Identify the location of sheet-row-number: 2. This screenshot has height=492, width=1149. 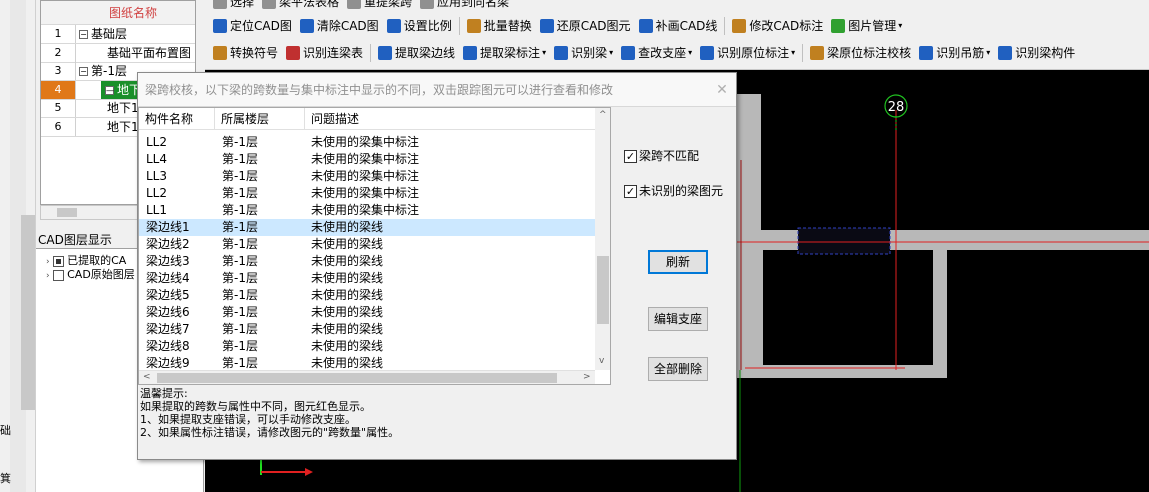
(58, 52).